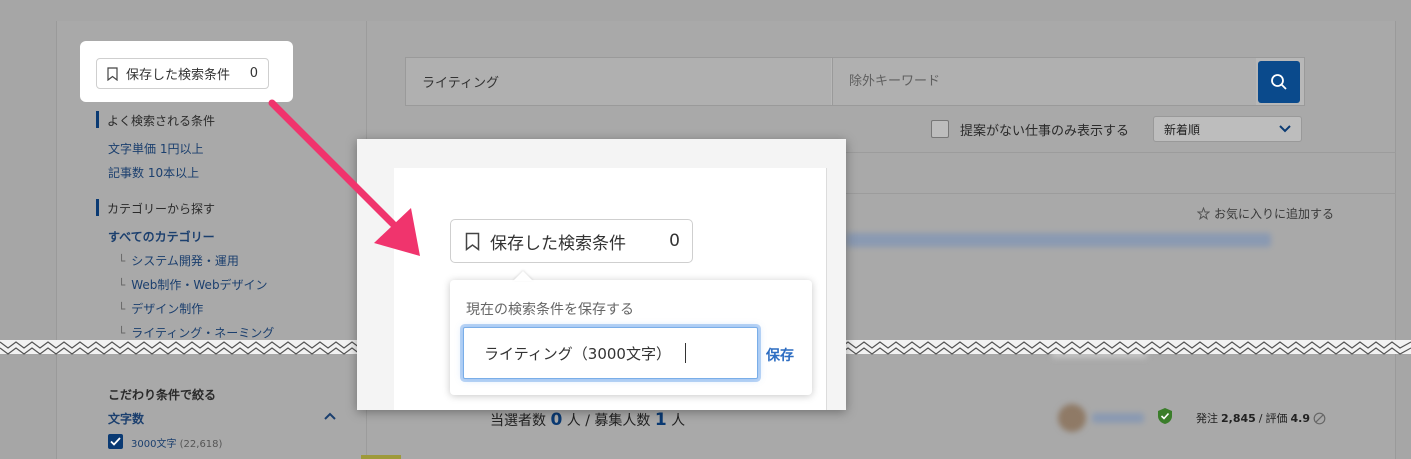 The height and width of the screenshot is (459, 1411). Describe the element at coordinates (1072, 418) in the screenshot. I see `avatar` at that location.